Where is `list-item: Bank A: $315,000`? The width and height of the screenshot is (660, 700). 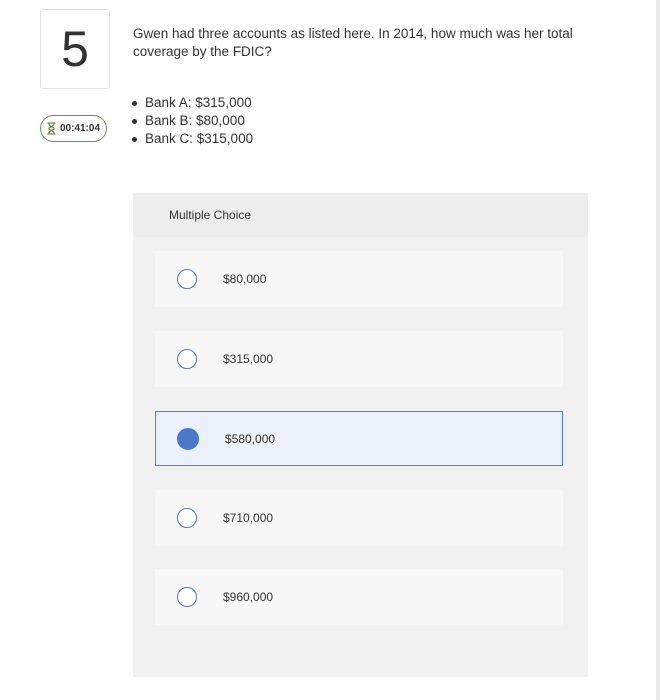 list-item: Bank A: $315,000 is located at coordinates (191, 103).